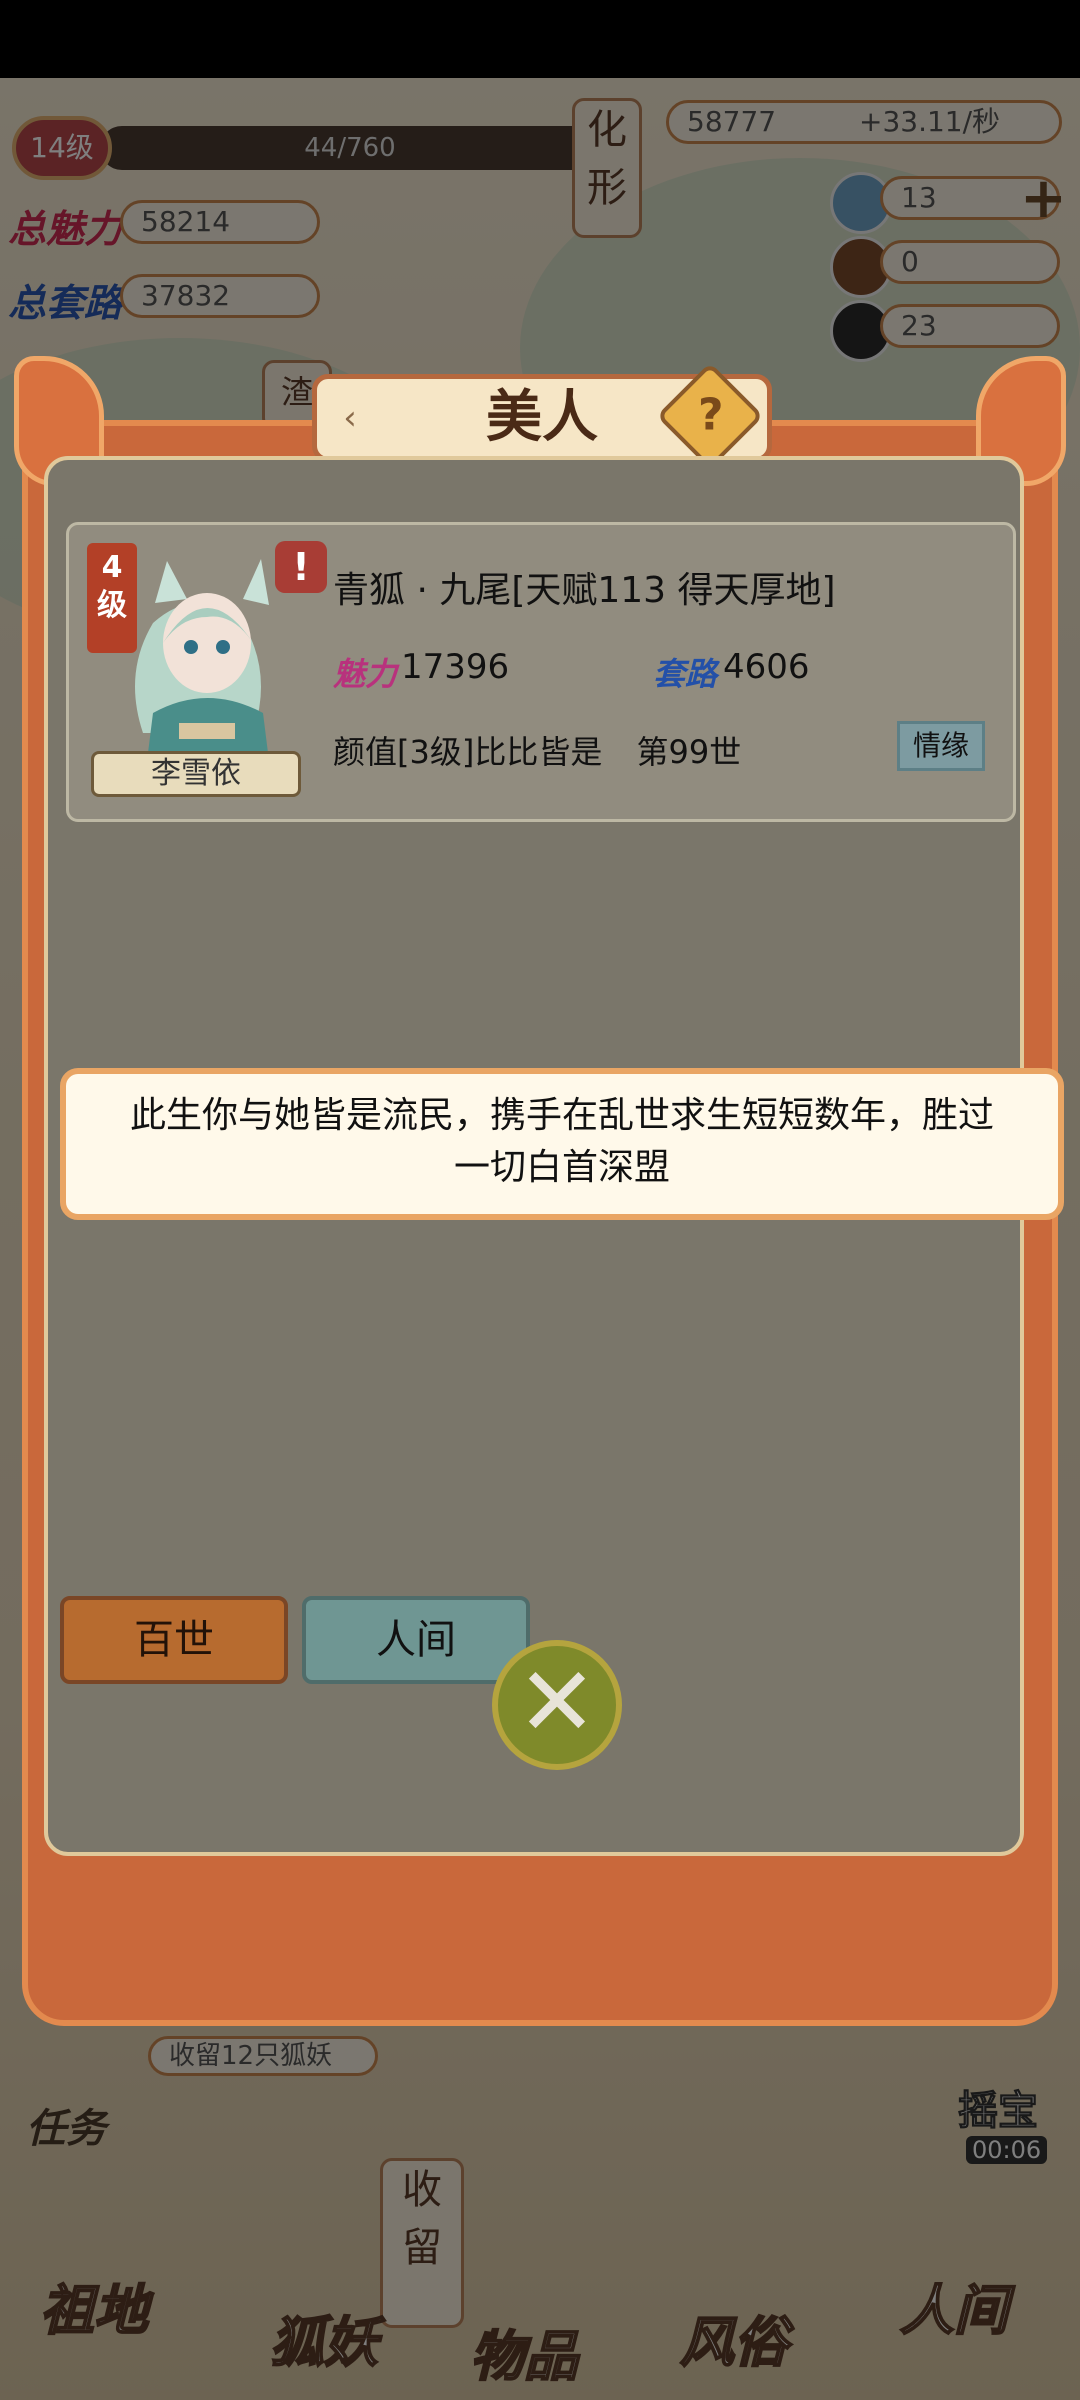 The width and height of the screenshot is (1080, 2400). Describe the element at coordinates (685, 674) in the screenshot. I see `tricks-icon: 套路` at that location.